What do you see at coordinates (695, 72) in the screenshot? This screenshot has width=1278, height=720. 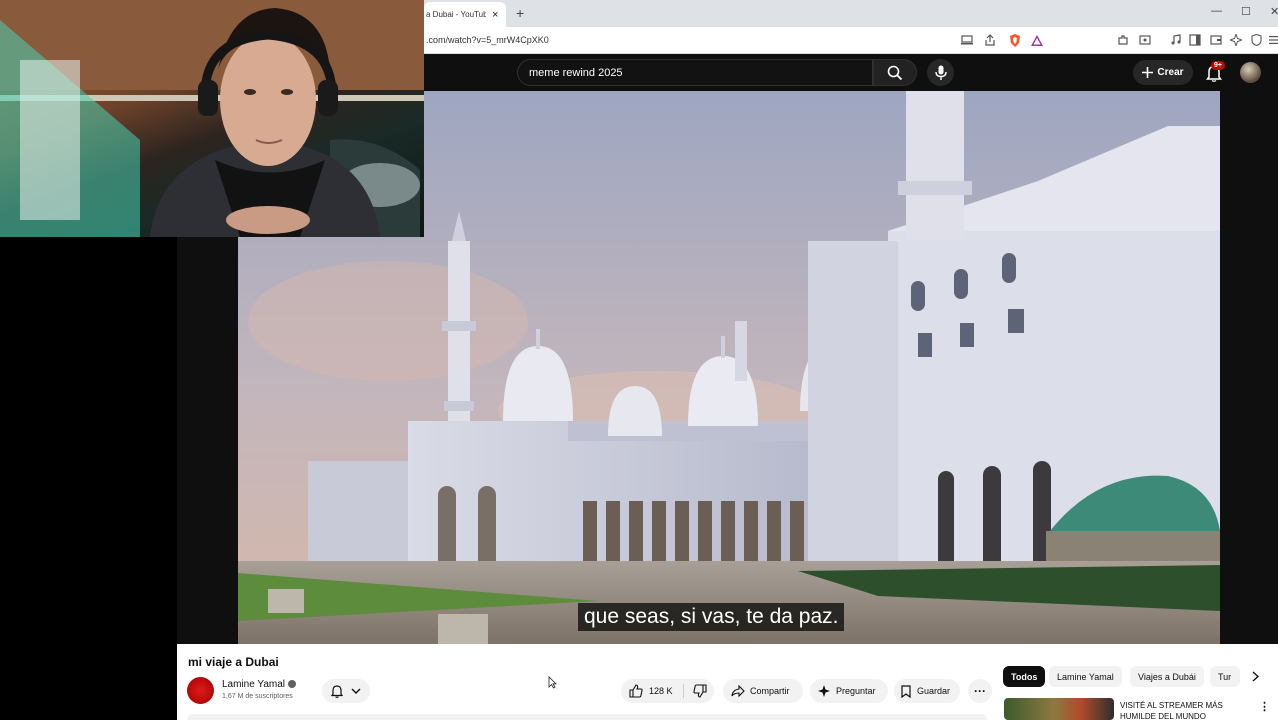 I see `search-input: meme rewind 2025` at bounding box center [695, 72].